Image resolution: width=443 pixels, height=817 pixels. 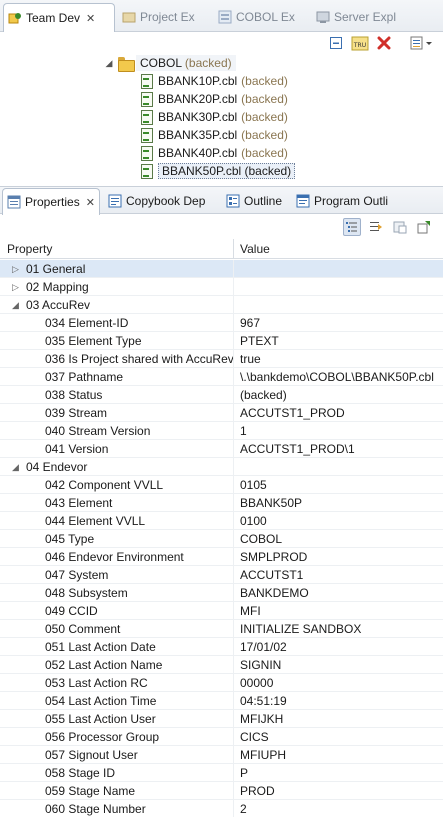 I want to click on tree-node-file: BBANK10P.cbl (backed), so click(x=214, y=81).